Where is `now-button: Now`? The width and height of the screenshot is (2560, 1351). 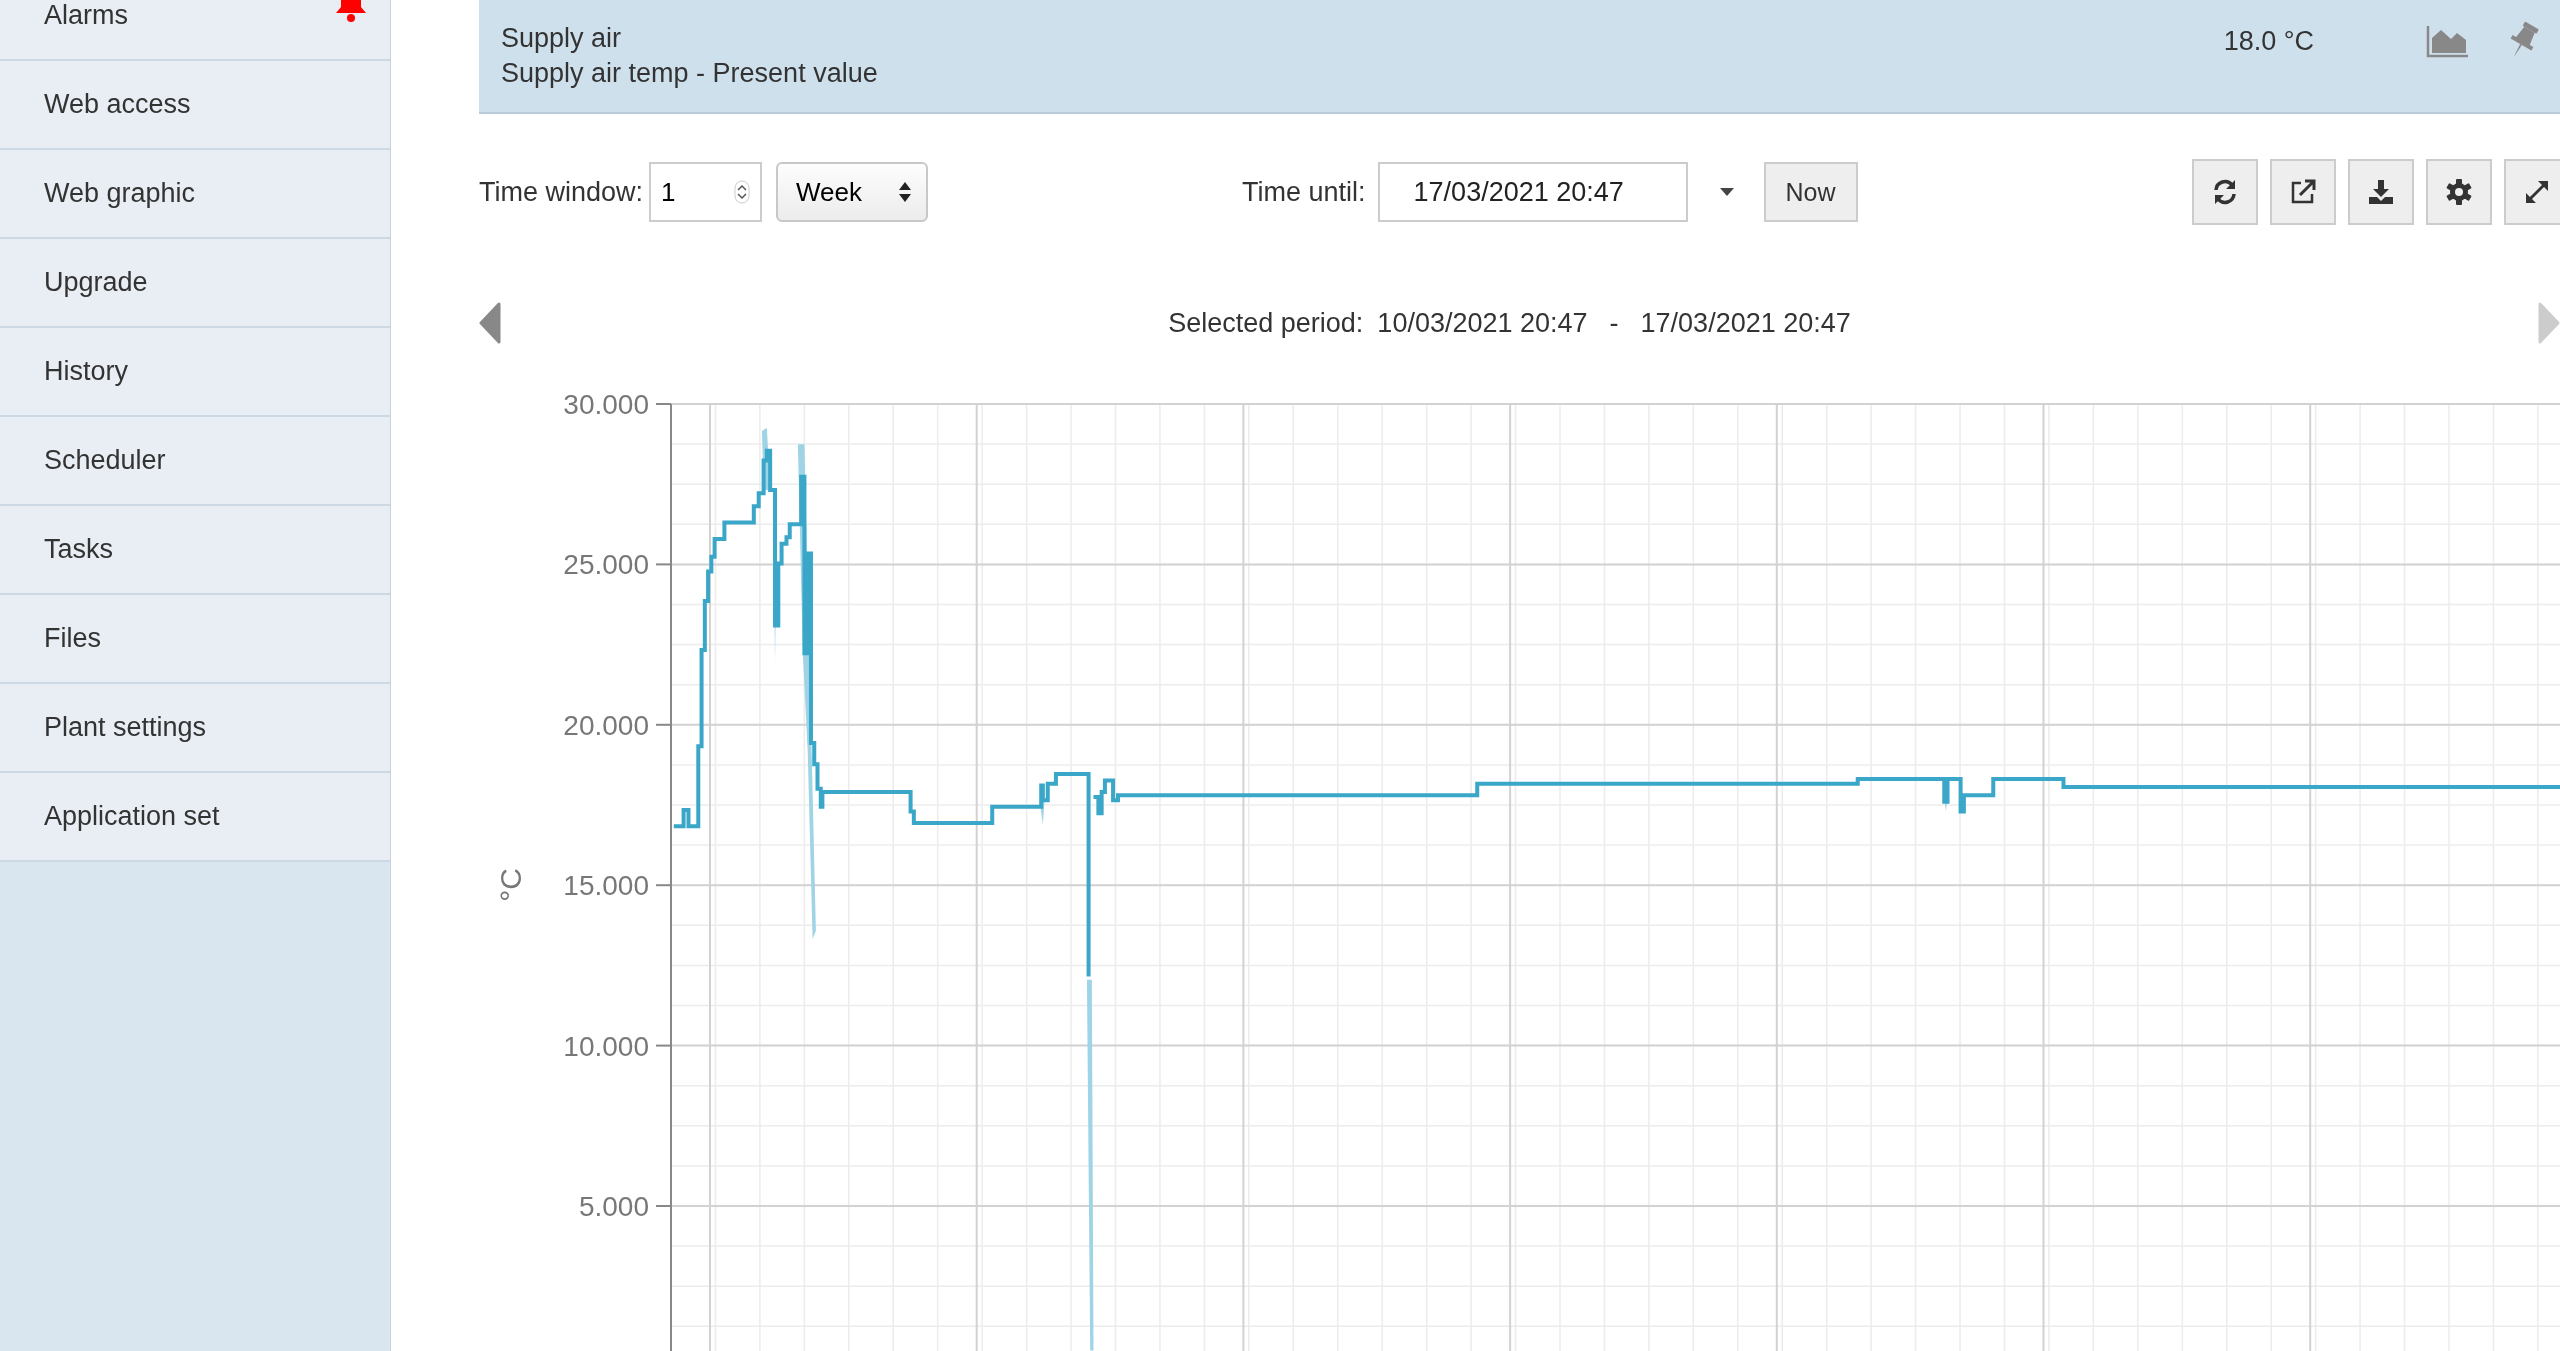
now-button: Now is located at coordinates (1810, 192).